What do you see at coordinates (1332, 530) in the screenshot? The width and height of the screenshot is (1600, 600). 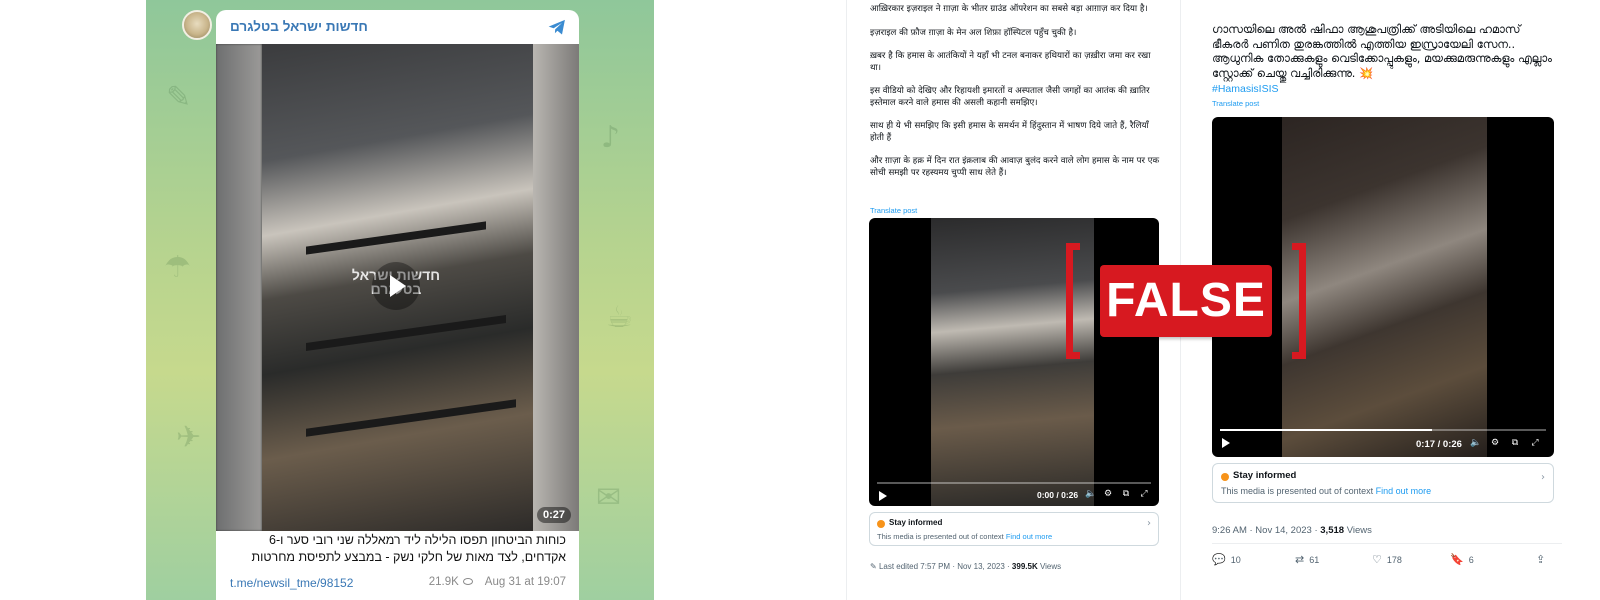 I see `view-count: 3,518` at bounding box center [1332, 530].